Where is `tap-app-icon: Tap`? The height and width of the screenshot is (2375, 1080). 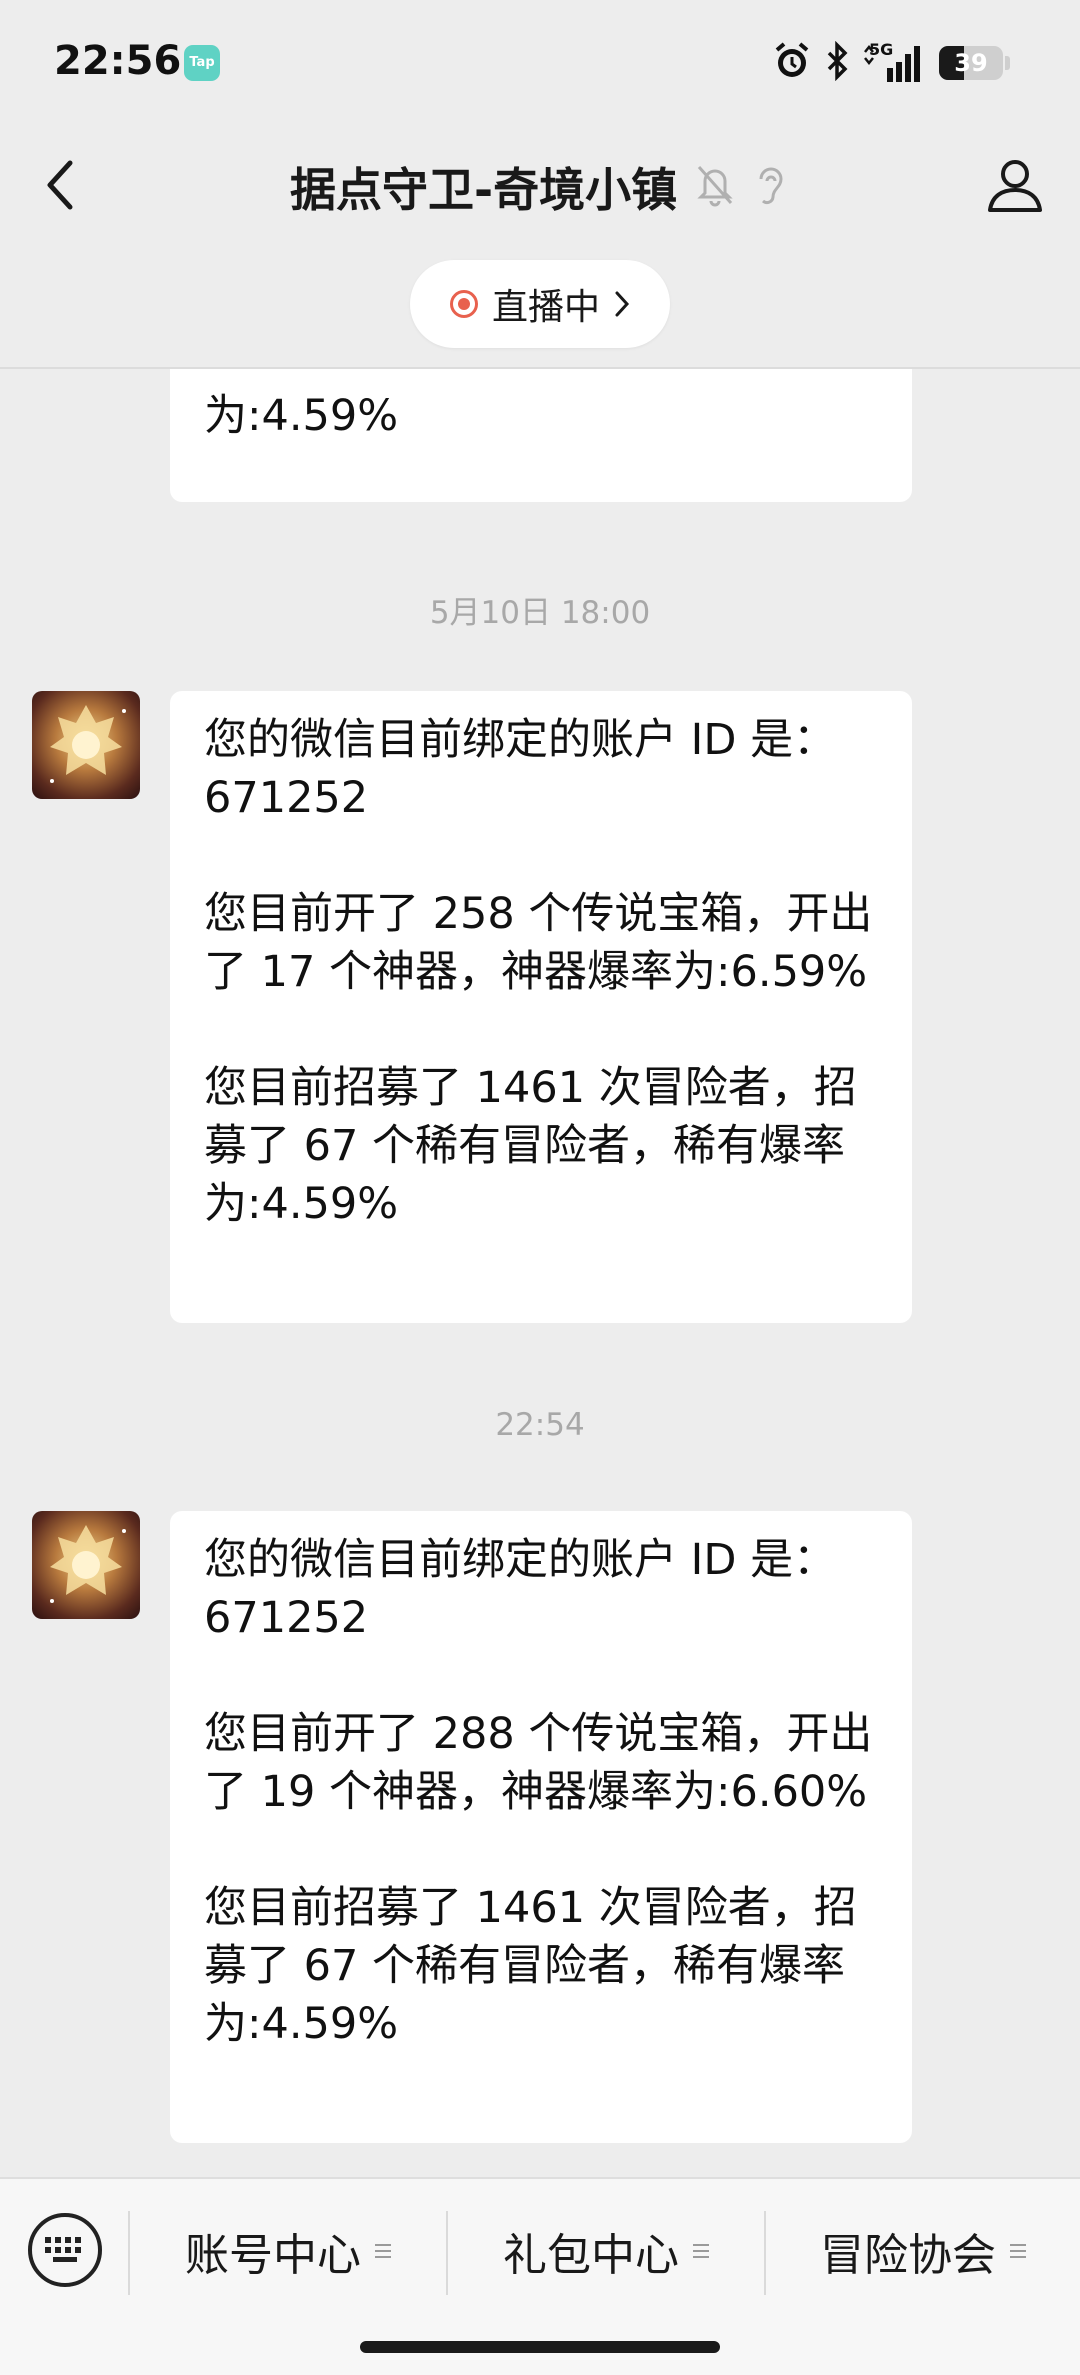
tap-app-icon: Tap is located at coordinates (202, 63).